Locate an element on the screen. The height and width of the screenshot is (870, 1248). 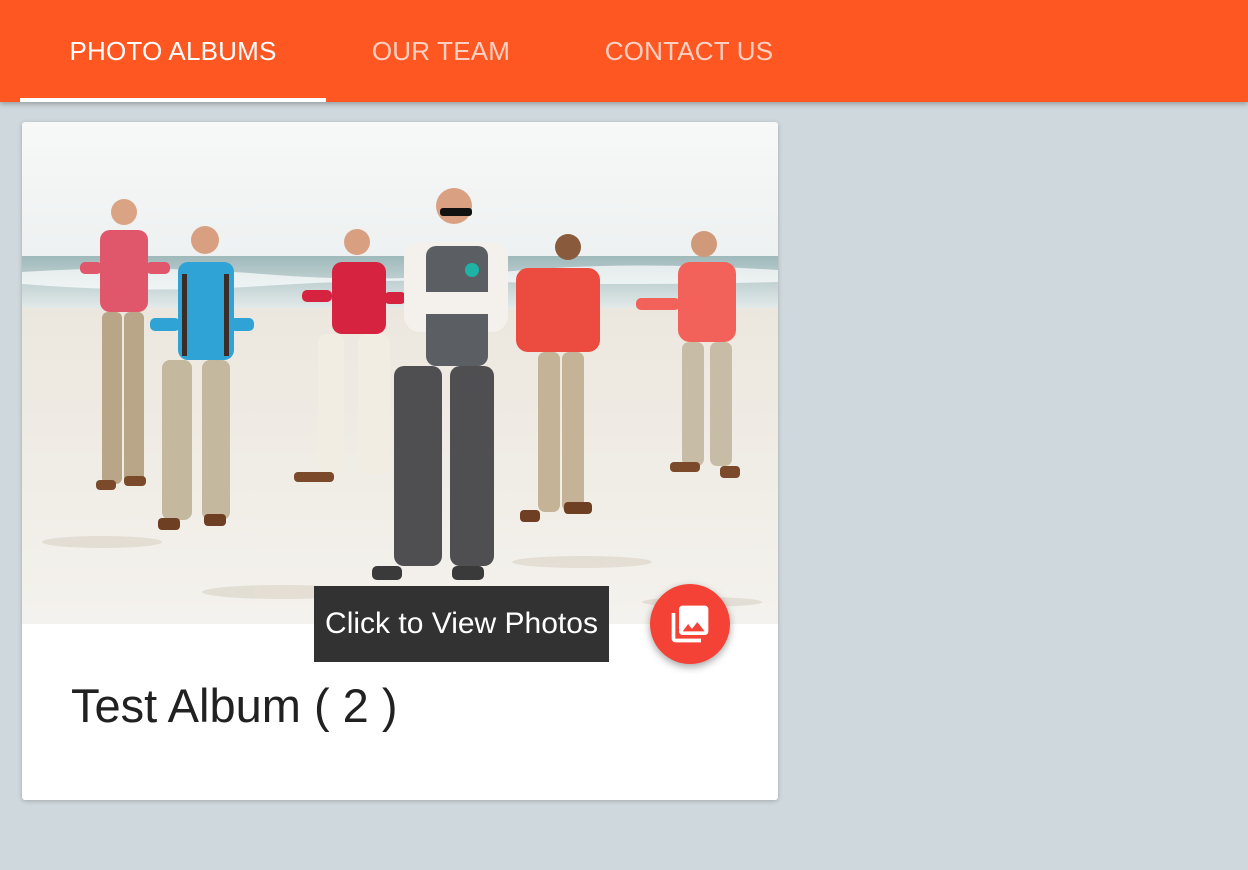
app-bar: PHOTO ALBUMS OUR TEAM CONTACT US is located at coordinates (624, 51).